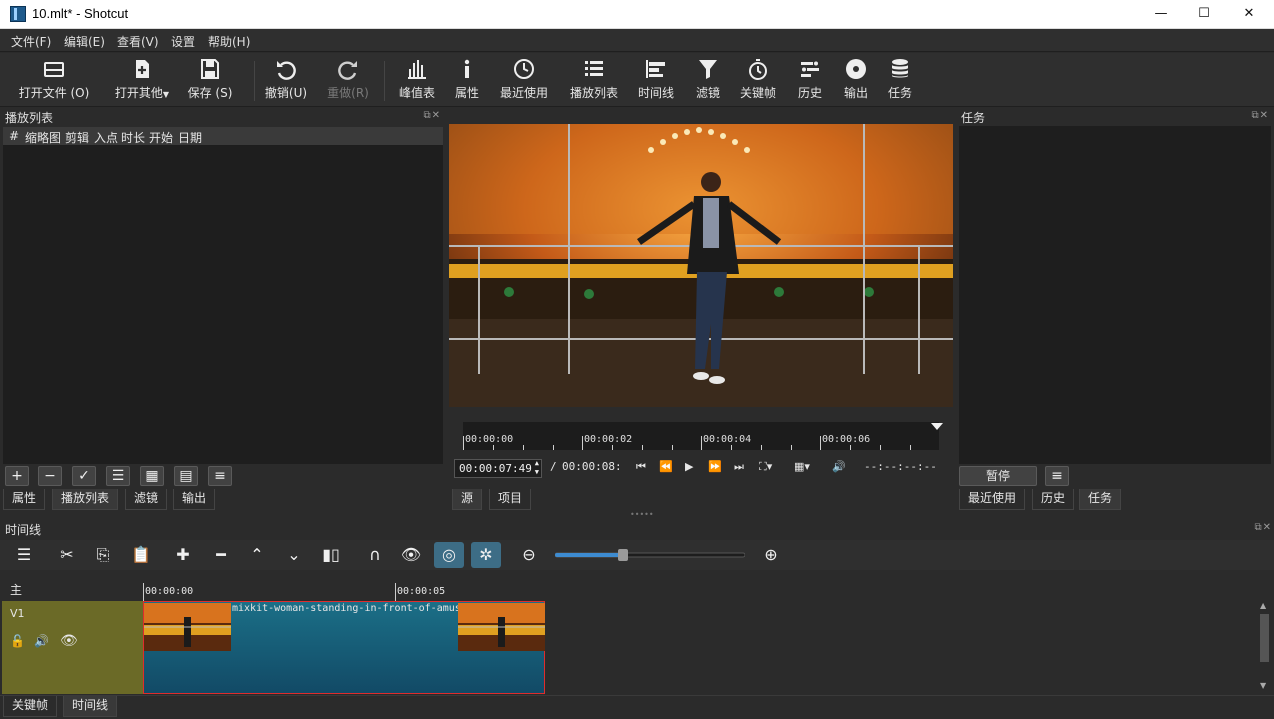 The image size is (1274, 719). I want to click on mute-speaker-icon: 🔊, so click(41, 641).